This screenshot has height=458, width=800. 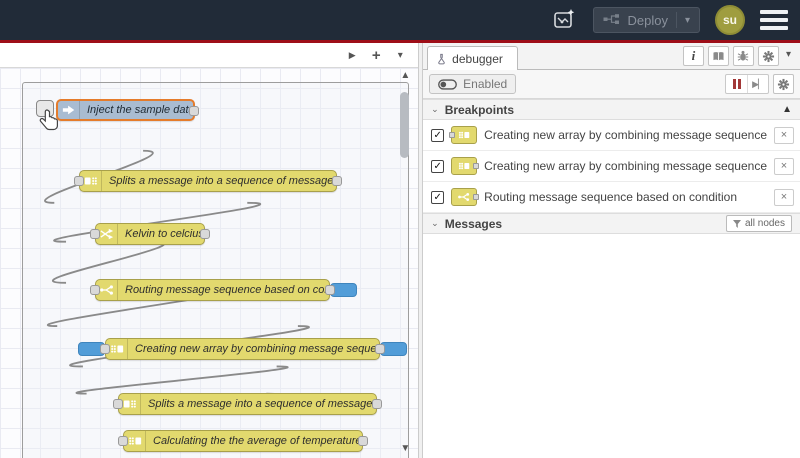 What do you see at coordinates (764, 223) in the screenshot?
I see `filter-label: all nodes` at bounding box center [764, 223].